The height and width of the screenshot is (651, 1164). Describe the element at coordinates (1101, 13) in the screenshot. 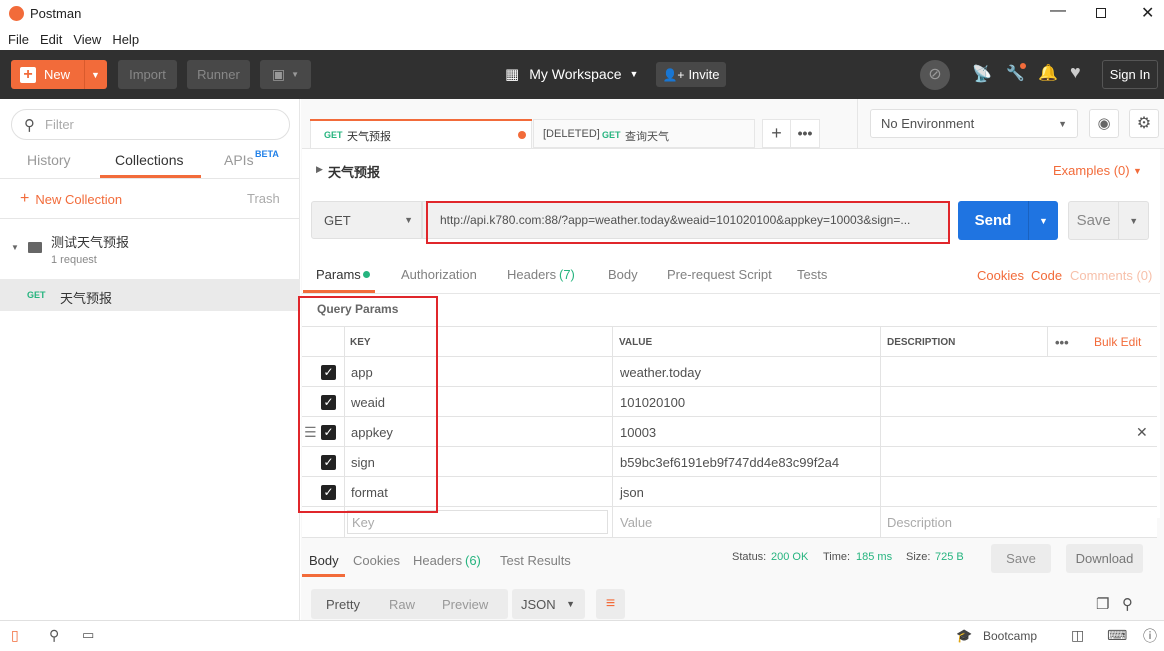

I see `maximize-icon` at that location.